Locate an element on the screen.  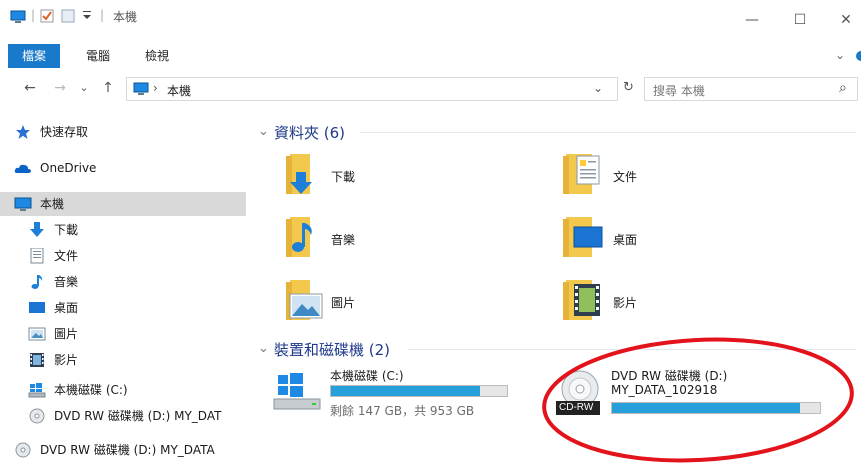
folder-tile-desktop: 桌面 is located at coordinates (660, 238).